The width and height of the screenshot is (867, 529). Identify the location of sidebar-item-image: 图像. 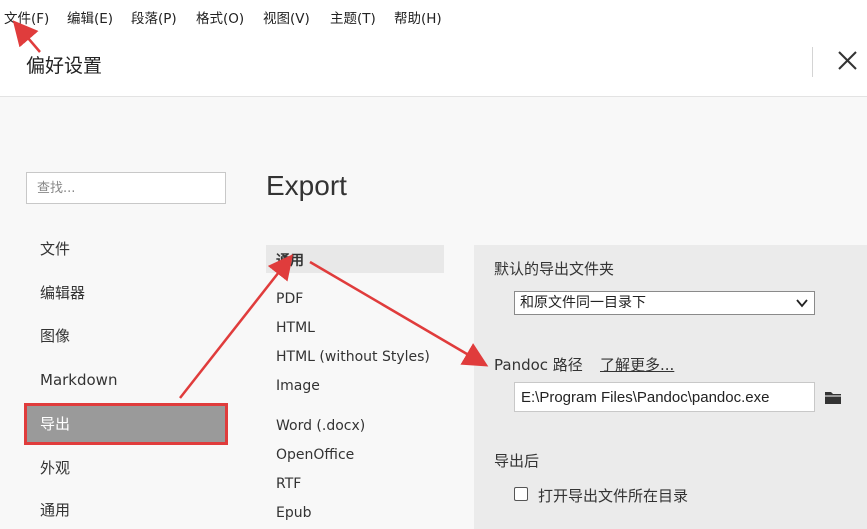
(126, 336).